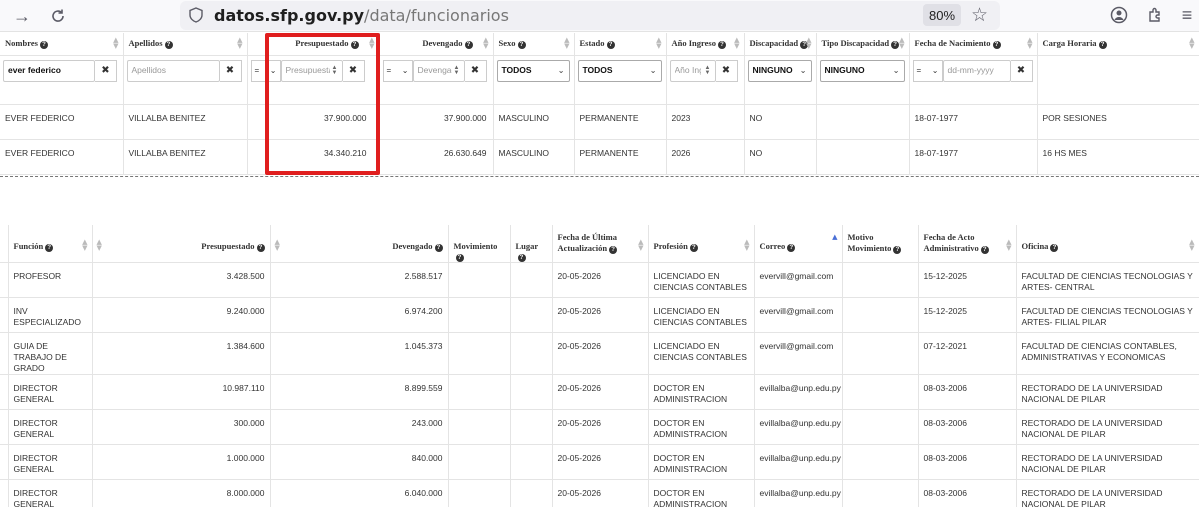 The width and height of the screenshot is (1199, 507). I want to click on filter-cell-fecha-nacimiento: = ⌄ dd-mm-yyyy ✖, so click(973, 80).